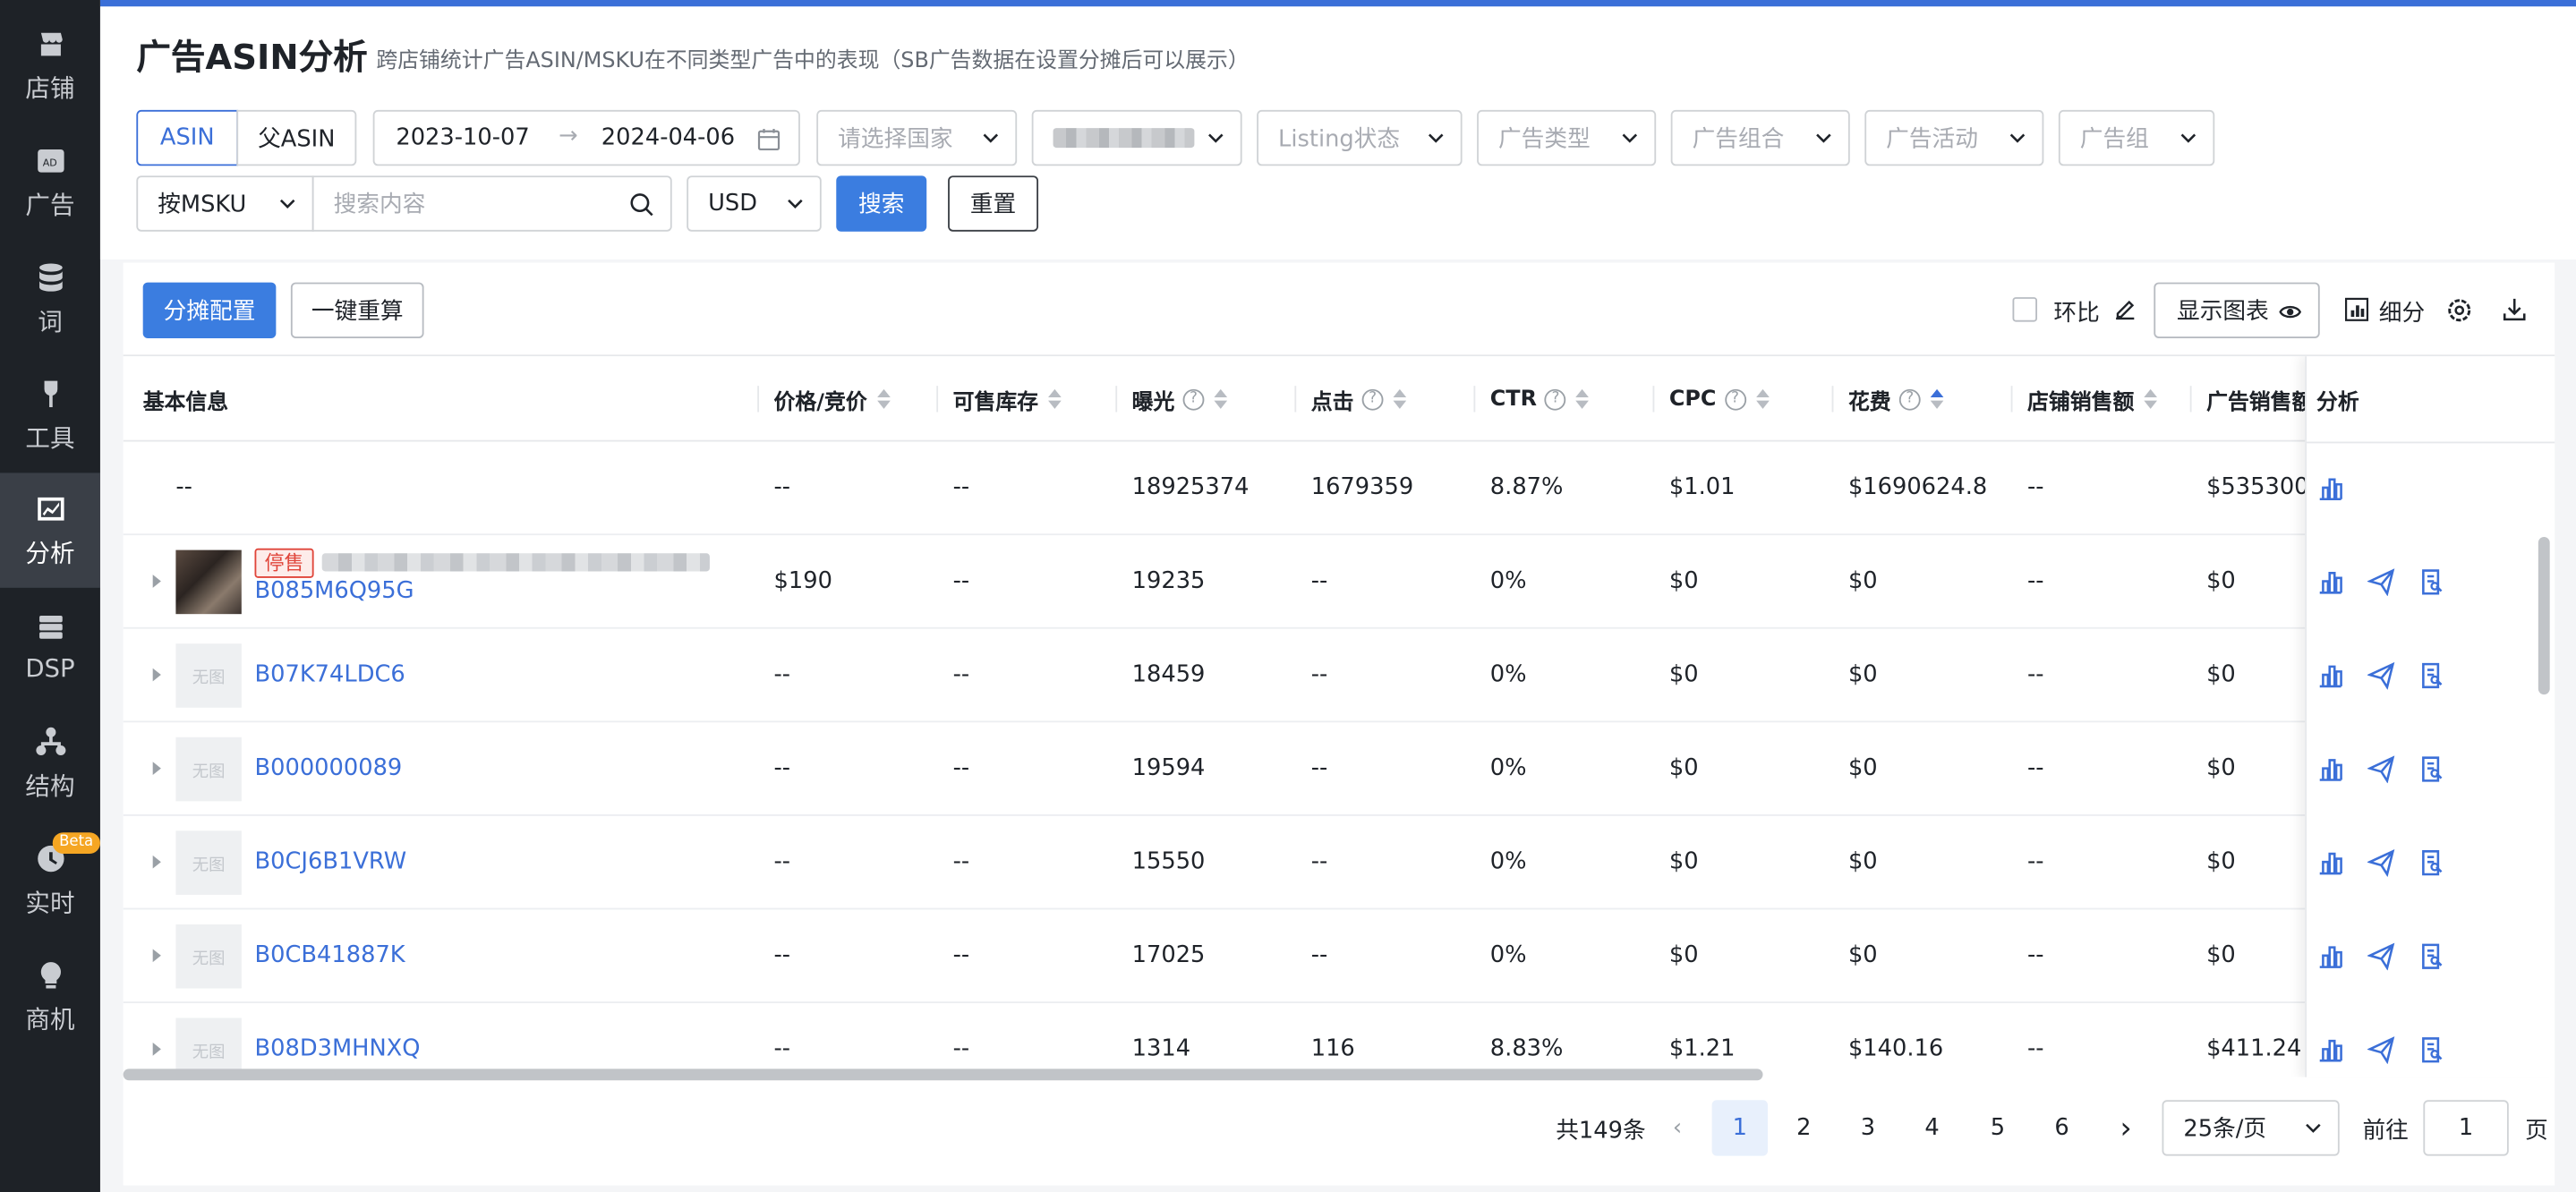 Image resolution: width=2576 pixels, height=1192 pixels. What do you see at coordinates (1896, 399) in the screenshot?
I see `col-spend: 花费?` at bounding box center [1896, 399].